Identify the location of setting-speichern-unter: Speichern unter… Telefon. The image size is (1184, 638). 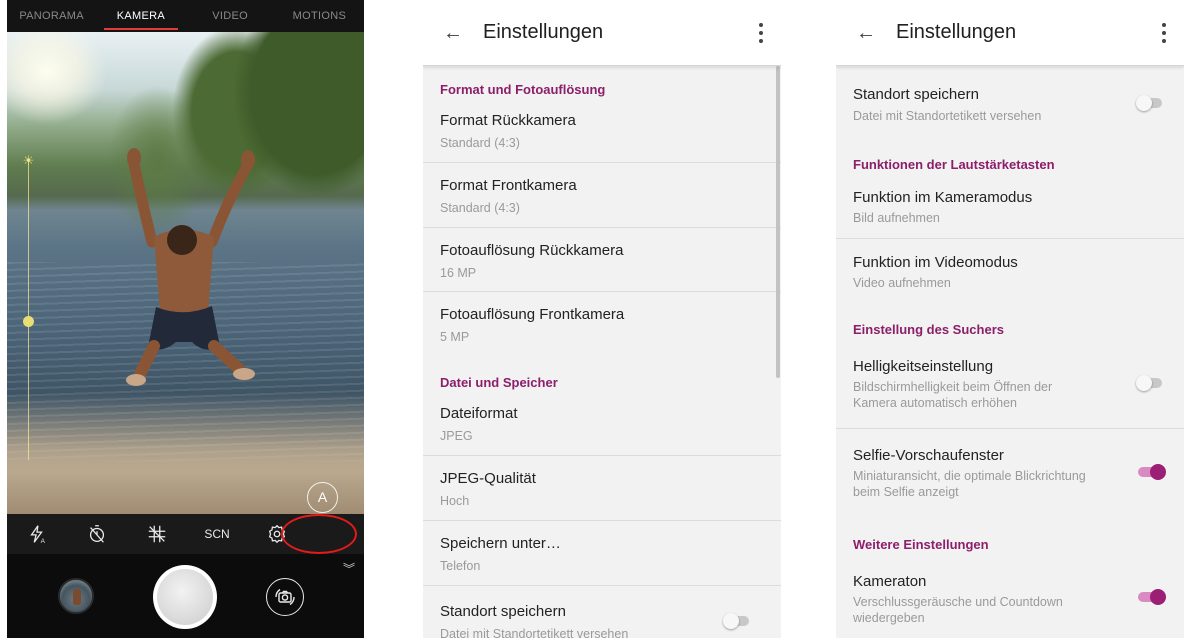
(602, 553).